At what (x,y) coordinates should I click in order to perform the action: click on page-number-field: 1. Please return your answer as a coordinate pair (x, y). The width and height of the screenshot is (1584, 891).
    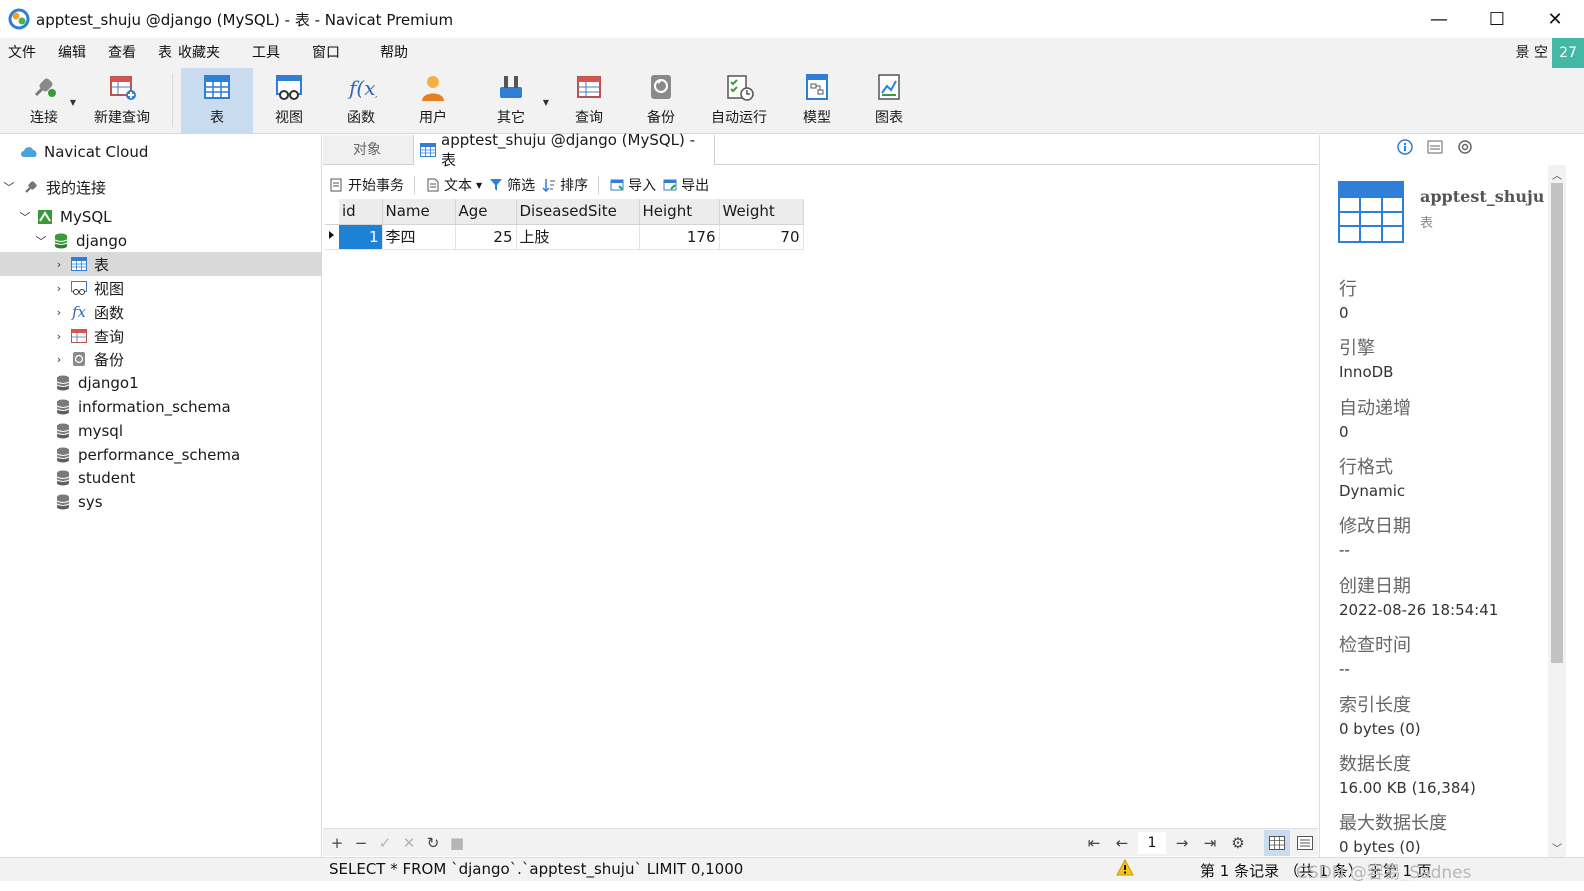
    Looking at the image, I should click on (1152, 843).